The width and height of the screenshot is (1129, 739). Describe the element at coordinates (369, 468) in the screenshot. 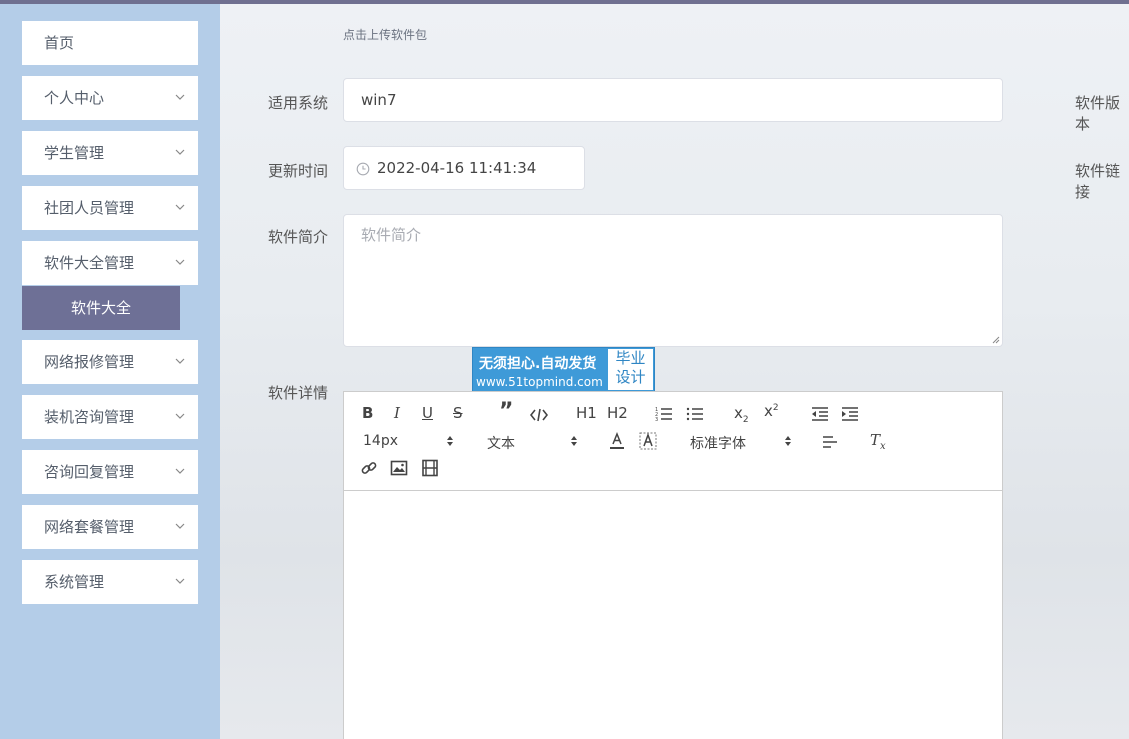

I see `link-icon` at that location.